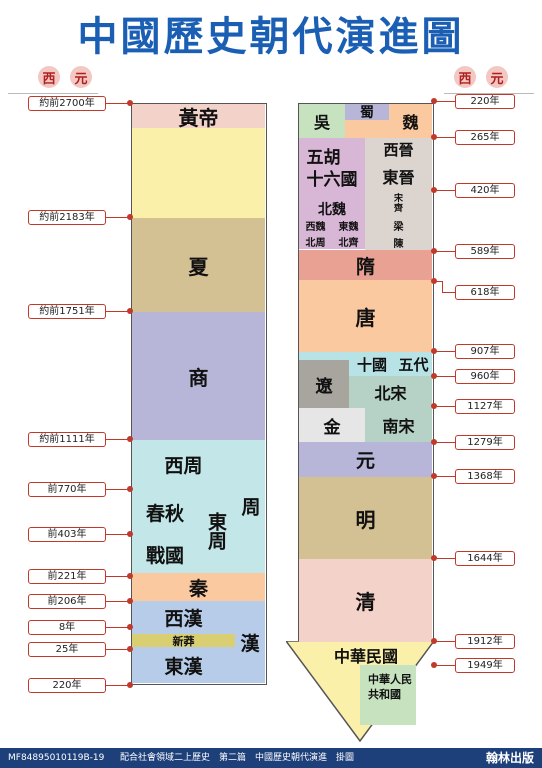 The height and width of the screenshot is (768, 542). I want to click on dynasty-han: 漢, so click(250, 642).